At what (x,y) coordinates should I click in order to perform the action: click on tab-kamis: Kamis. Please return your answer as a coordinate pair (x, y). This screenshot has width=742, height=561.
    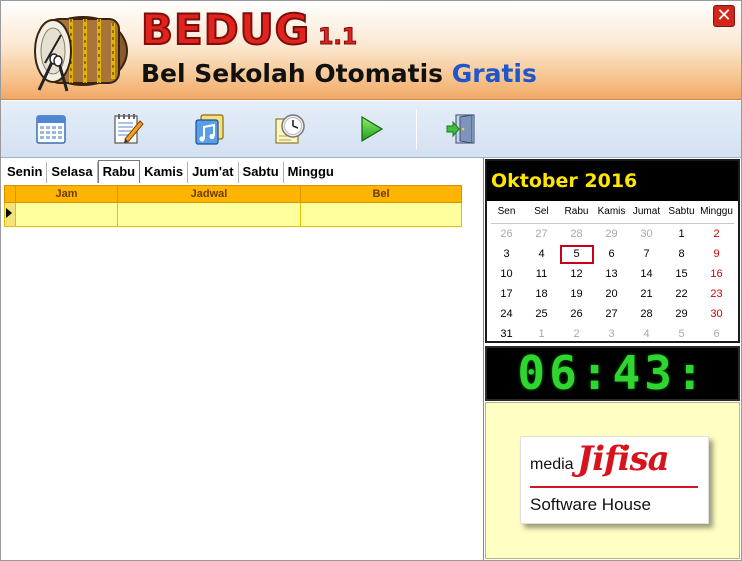
    Looking at the image, I should click on (164, 172).